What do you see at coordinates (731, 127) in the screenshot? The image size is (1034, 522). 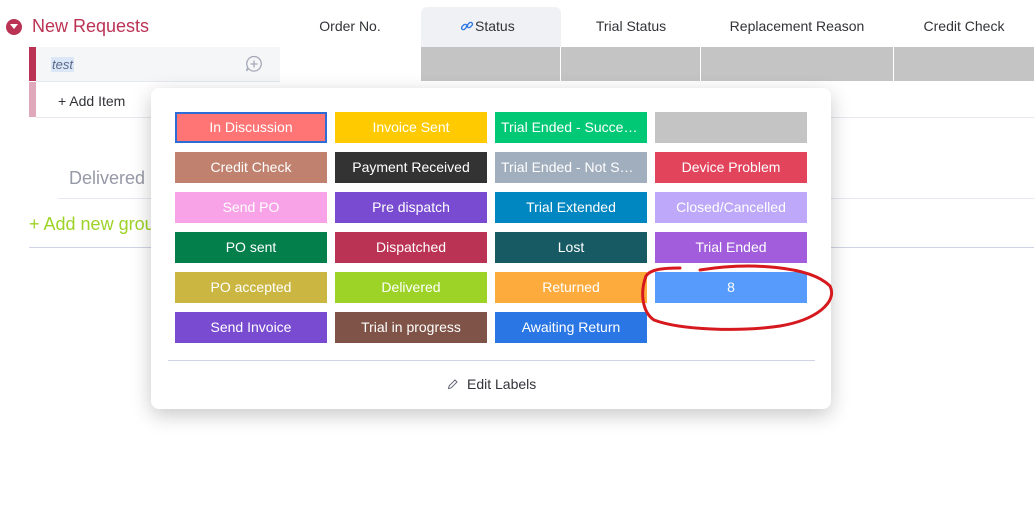 I see `status-label-option` at bounding box center [731, 127].